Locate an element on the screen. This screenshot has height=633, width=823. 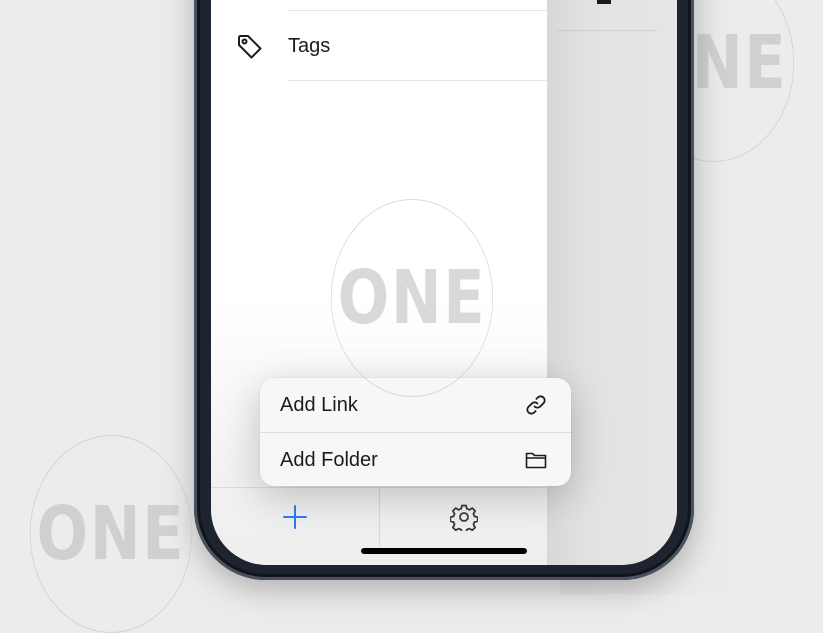
detail-glyph is located at coordinates (604, 2).